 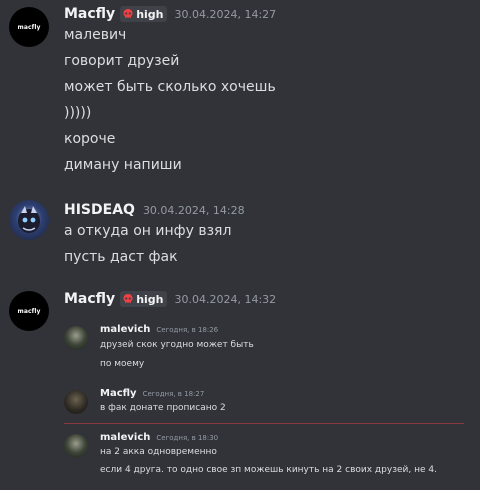 I want to click on quoted-header: malevich Сегодня, в 18:26, so click(x=159, y=329).